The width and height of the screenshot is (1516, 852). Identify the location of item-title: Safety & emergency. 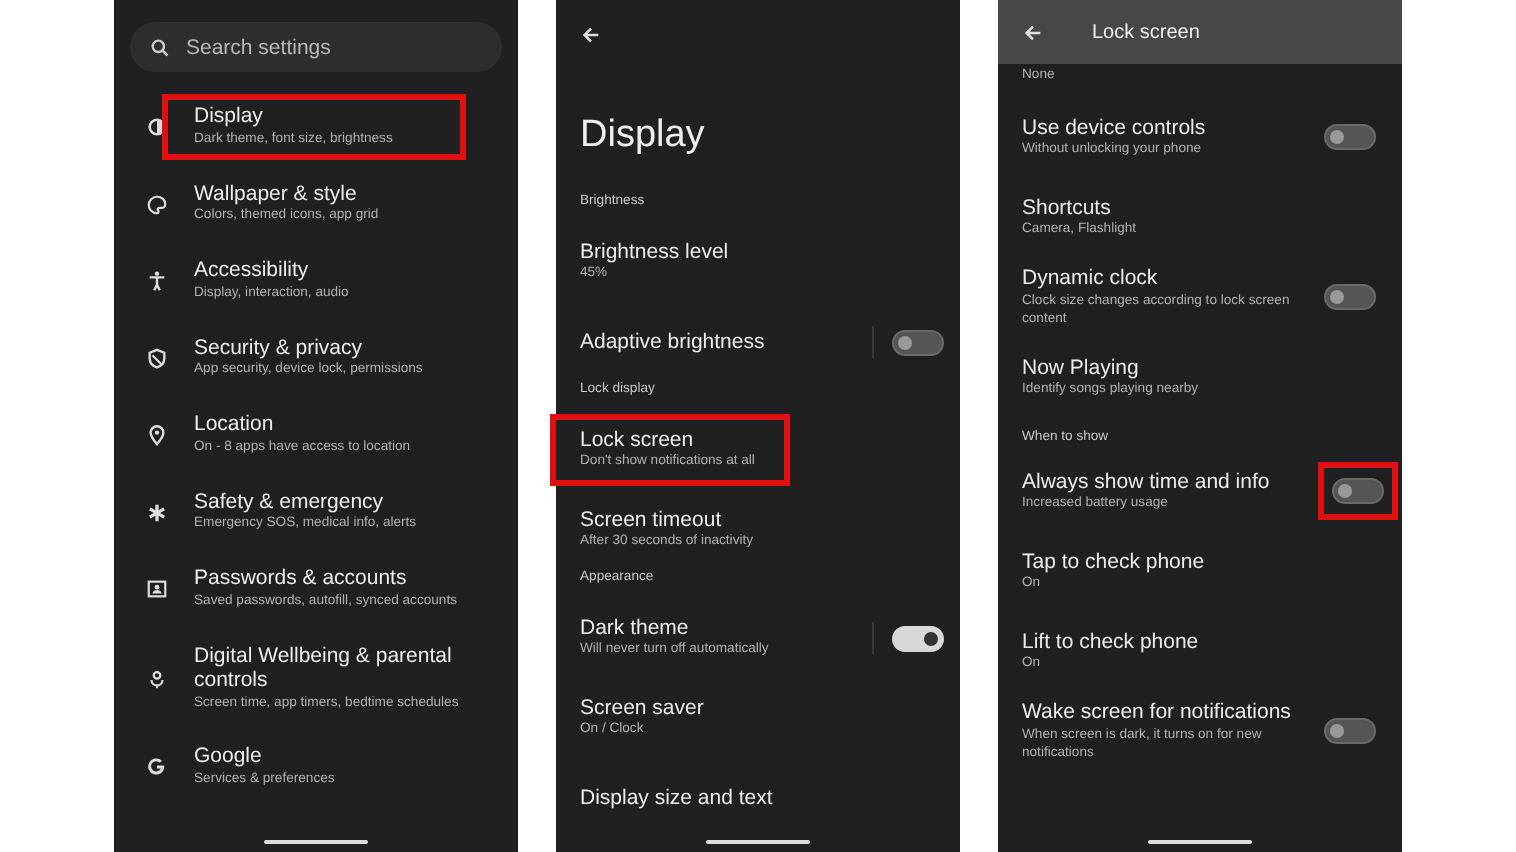
(290, 502).